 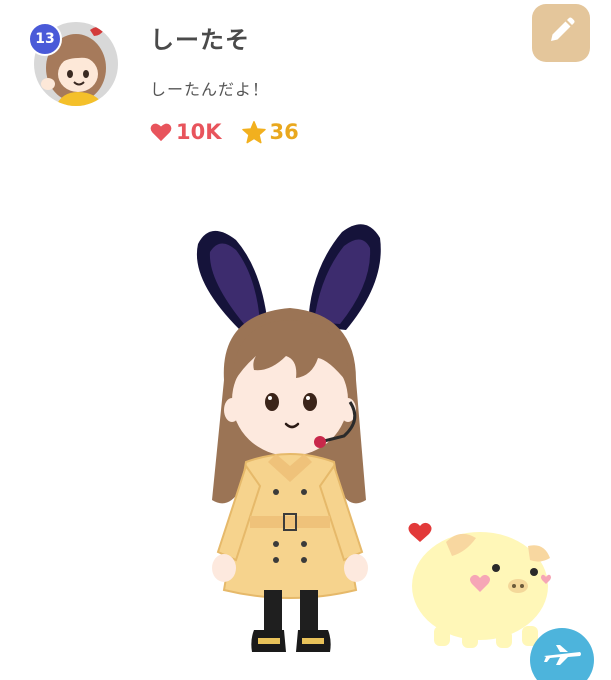 I want to click on user-name: しーたそ, so click(x=200, y=40).